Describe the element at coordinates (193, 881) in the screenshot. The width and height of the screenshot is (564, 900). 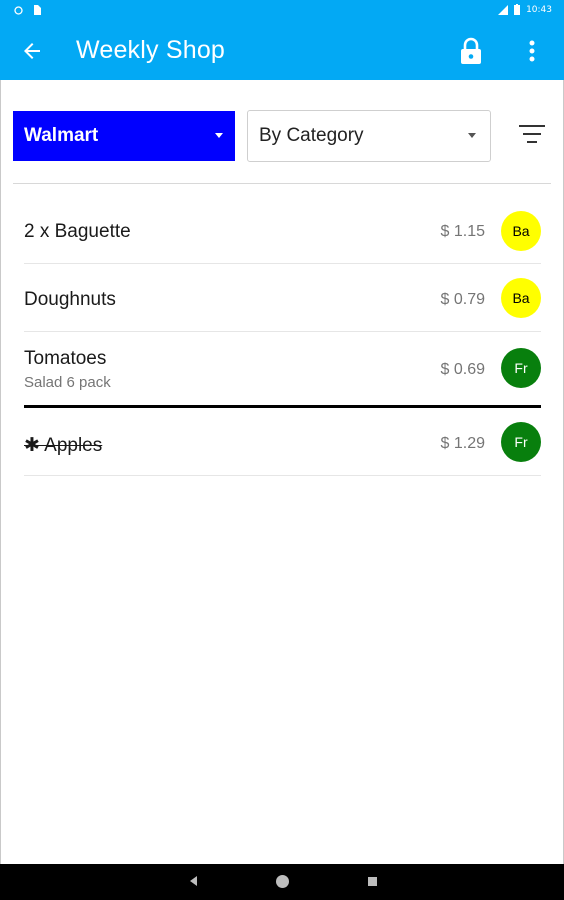
I see `nav-back-icon` at that location.